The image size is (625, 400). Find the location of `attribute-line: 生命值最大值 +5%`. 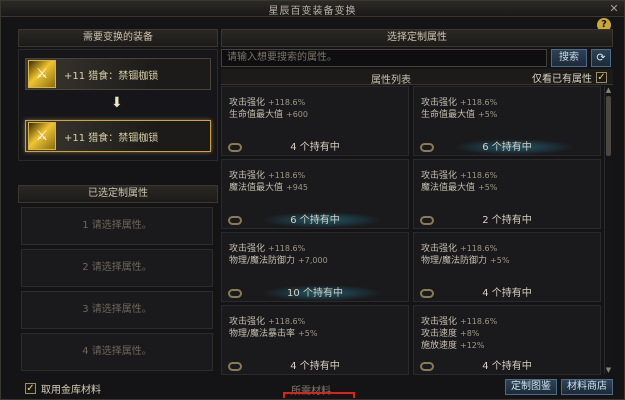

attribute-line: 生命值最大值 +5% is located at coordinates (459, 113).